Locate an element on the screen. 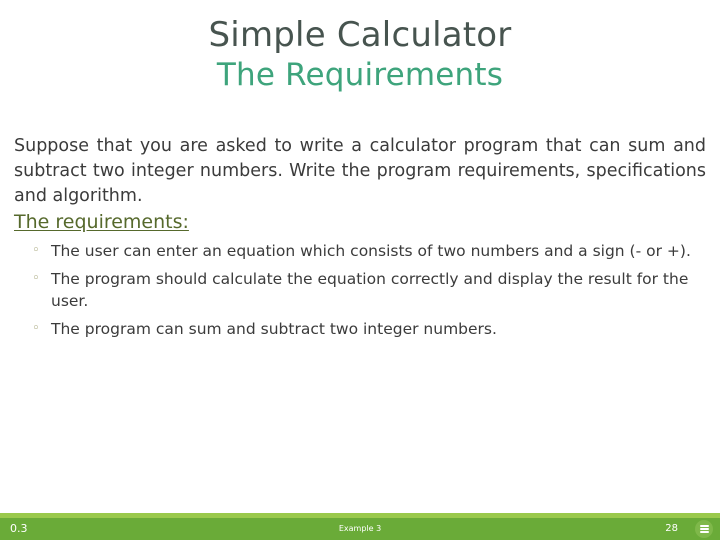  footer-bar: 0.3 Example 3 28 is located at coordinates (360, 529).